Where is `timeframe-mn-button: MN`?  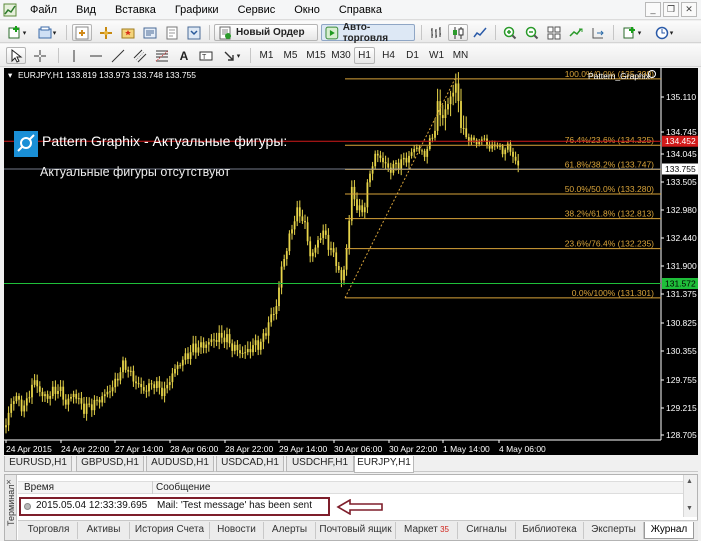 timeframe-mn-button: MN is located at coordinates (460, 55).